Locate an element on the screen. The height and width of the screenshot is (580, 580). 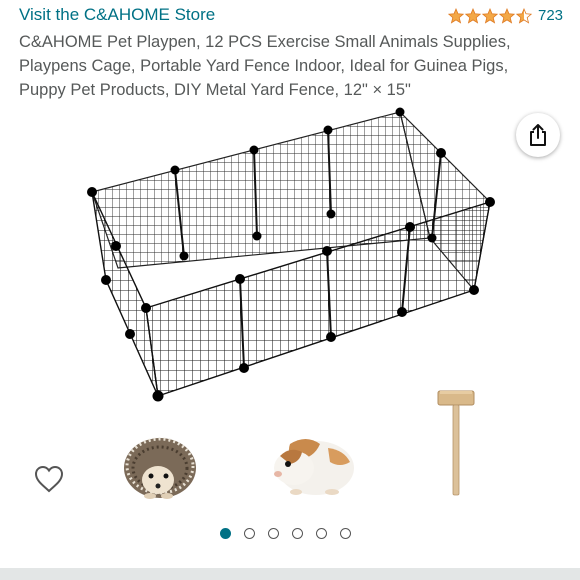
wooden-mallet-image is located at coordinates (456, 443).